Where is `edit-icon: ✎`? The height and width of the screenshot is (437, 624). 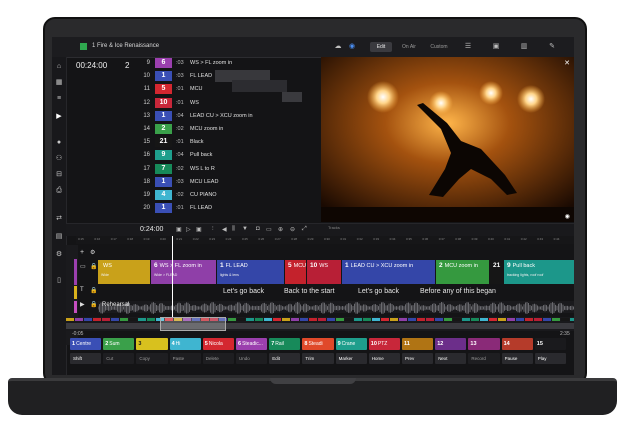
edit-icon: ✎ is located at coordinates (552, 47).